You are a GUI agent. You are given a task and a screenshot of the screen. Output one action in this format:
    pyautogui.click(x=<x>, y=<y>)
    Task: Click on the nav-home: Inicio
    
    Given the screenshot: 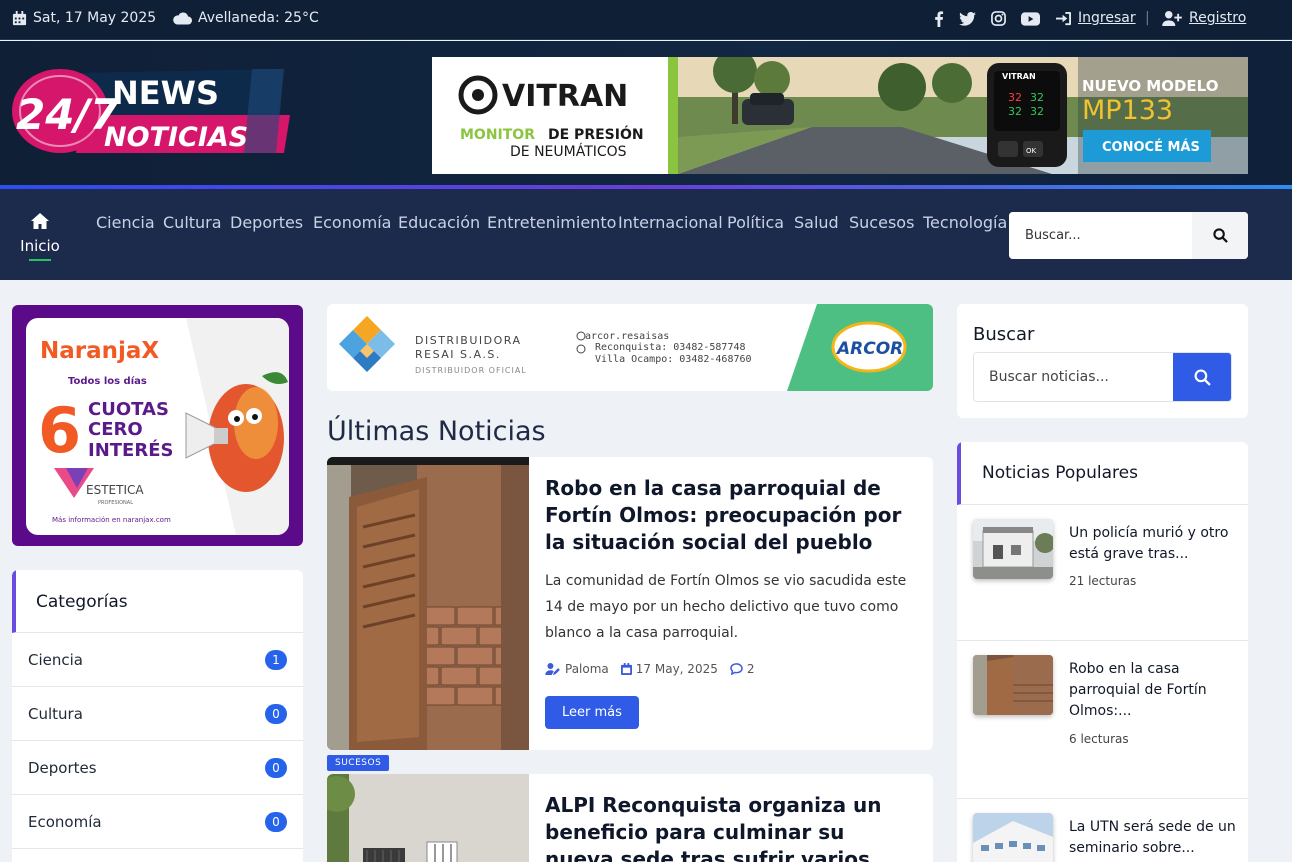 What is the action you would take?
    pyautogui.click(x=40, y=237)
    